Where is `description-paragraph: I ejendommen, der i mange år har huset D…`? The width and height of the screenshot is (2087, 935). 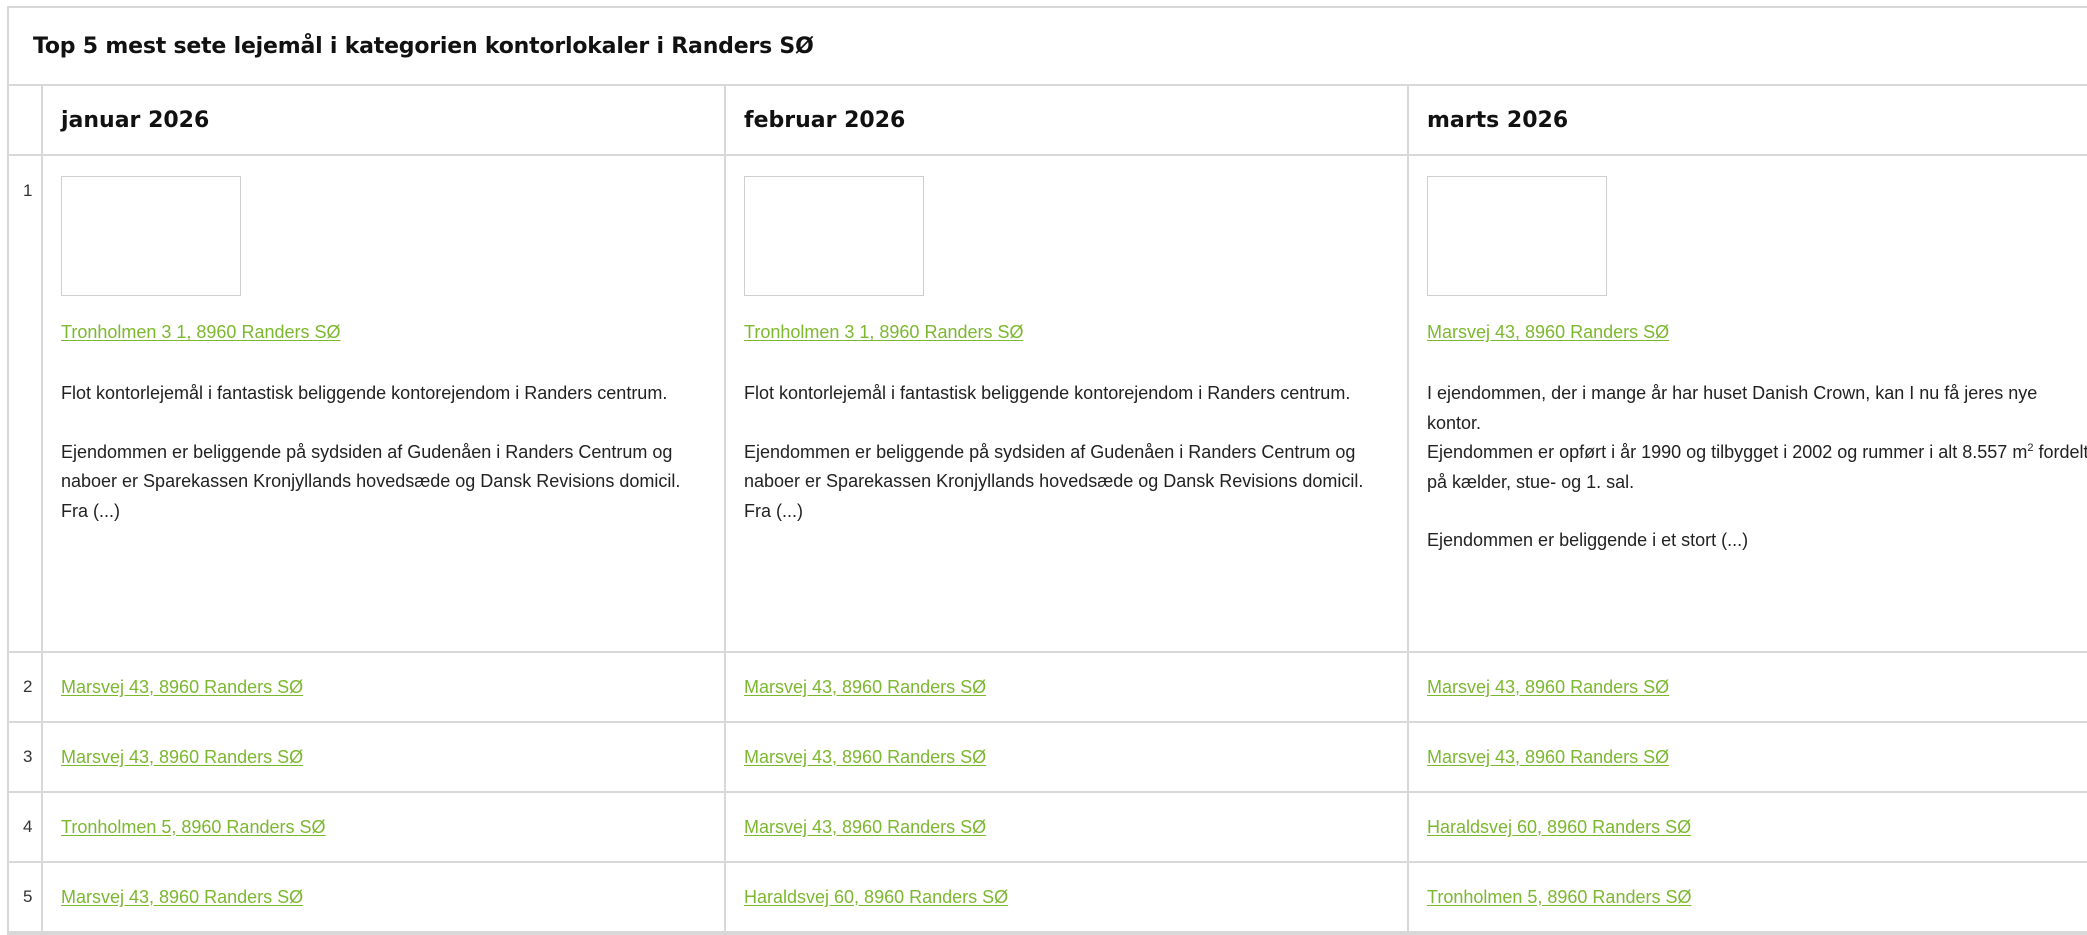 description-paragraph: I ejendommen, der i mange år har huset D… is located at coordinates (1757, 438).